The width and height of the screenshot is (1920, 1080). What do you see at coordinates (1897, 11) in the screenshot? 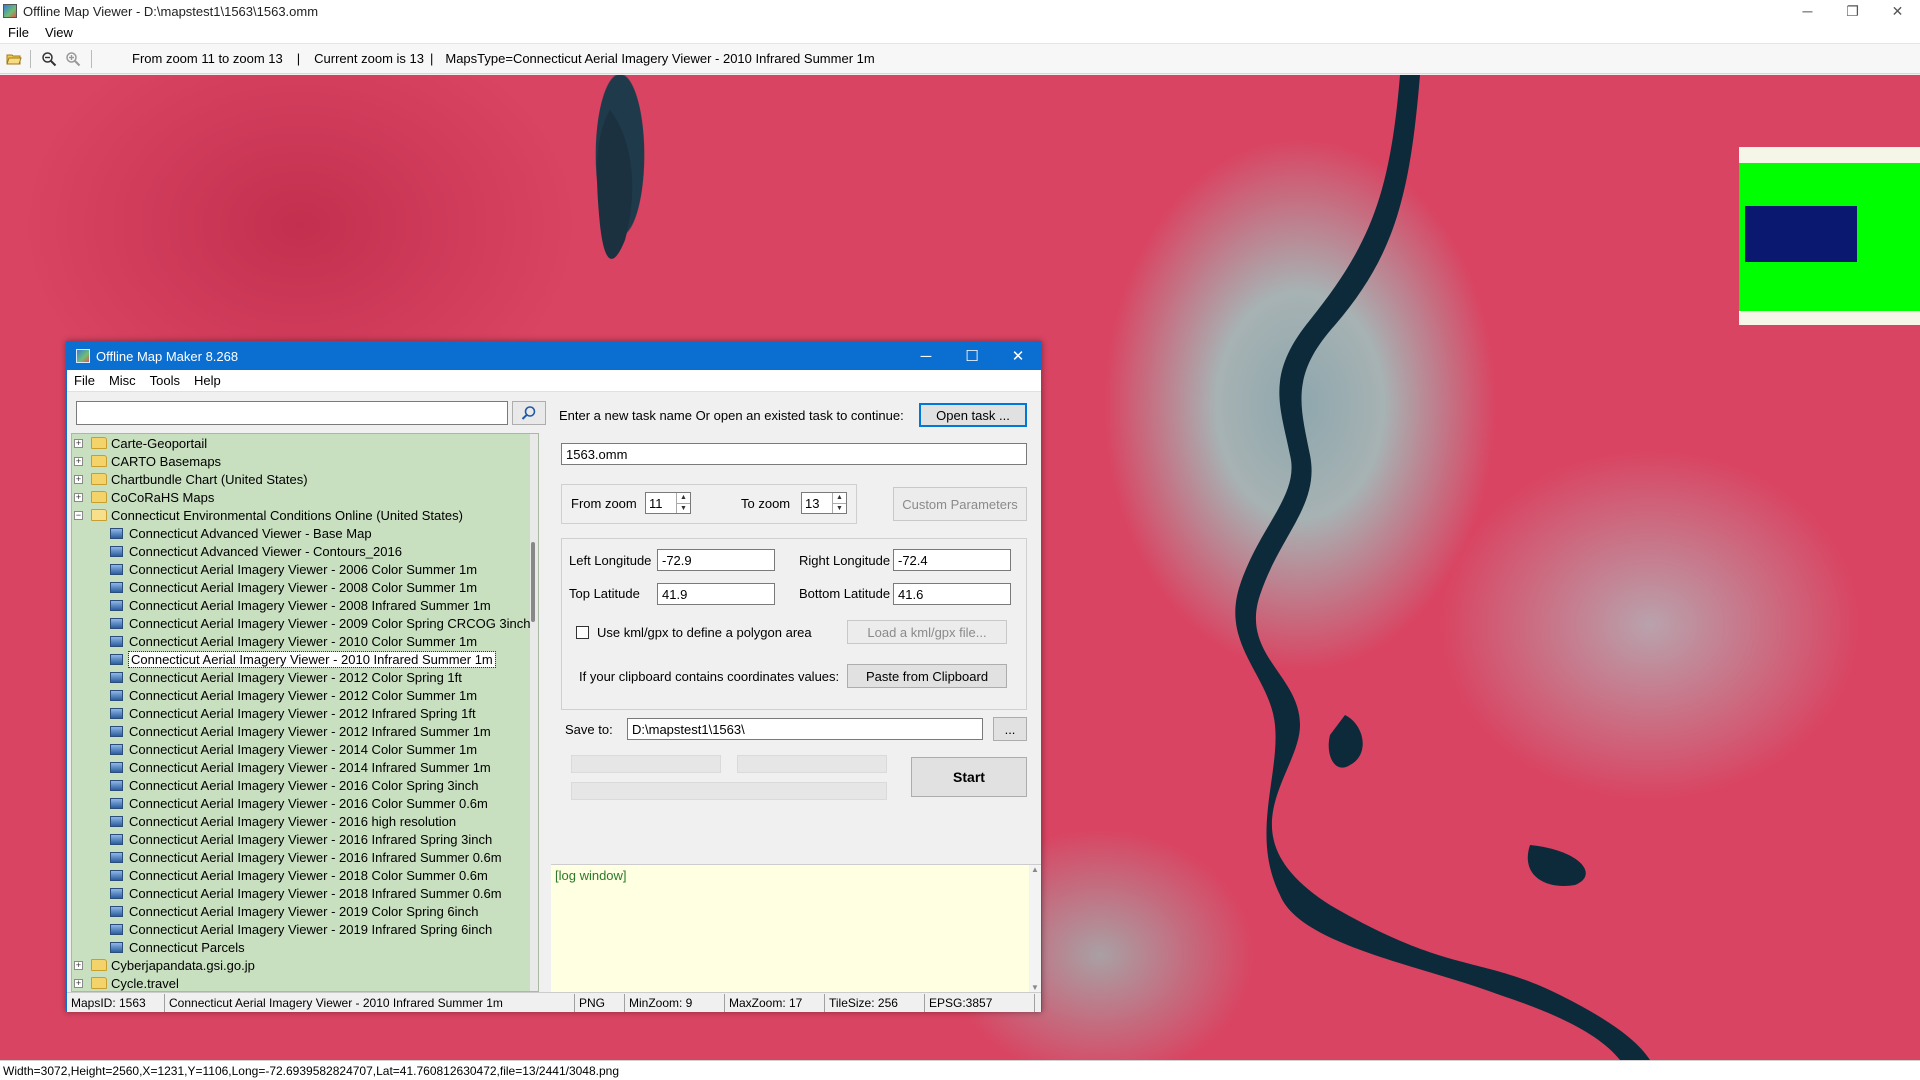
I see `close-button: ✕` at bounding box center [1897, 11].